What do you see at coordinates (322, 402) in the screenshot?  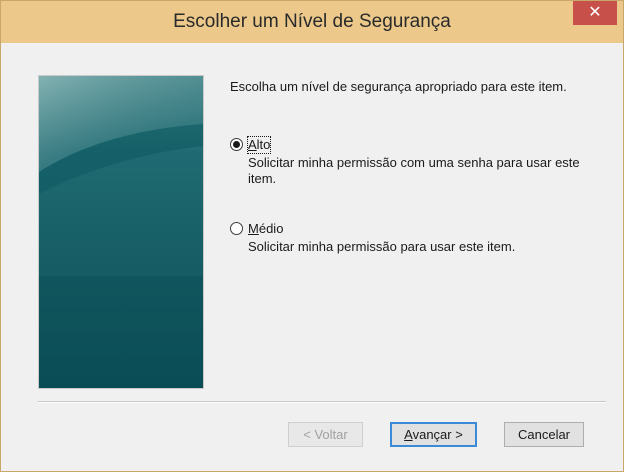 I see `divider` at bounding box center [322, 402].